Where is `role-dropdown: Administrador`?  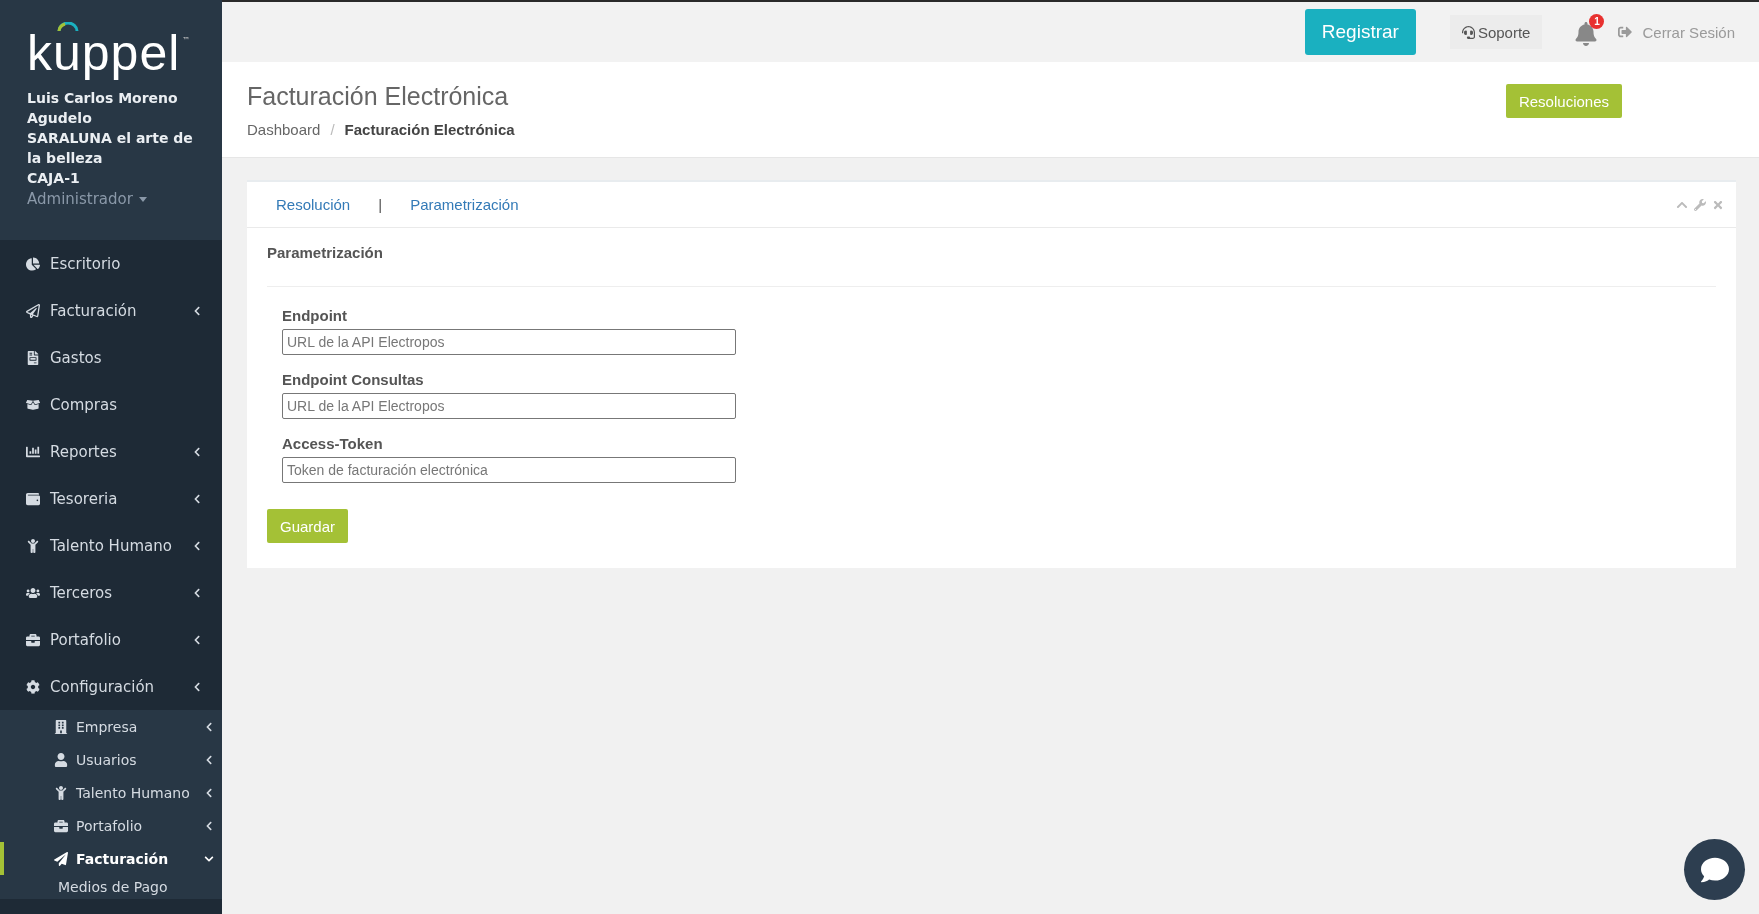
role-dropdown: Administrador is located at coordinates (80, 199).